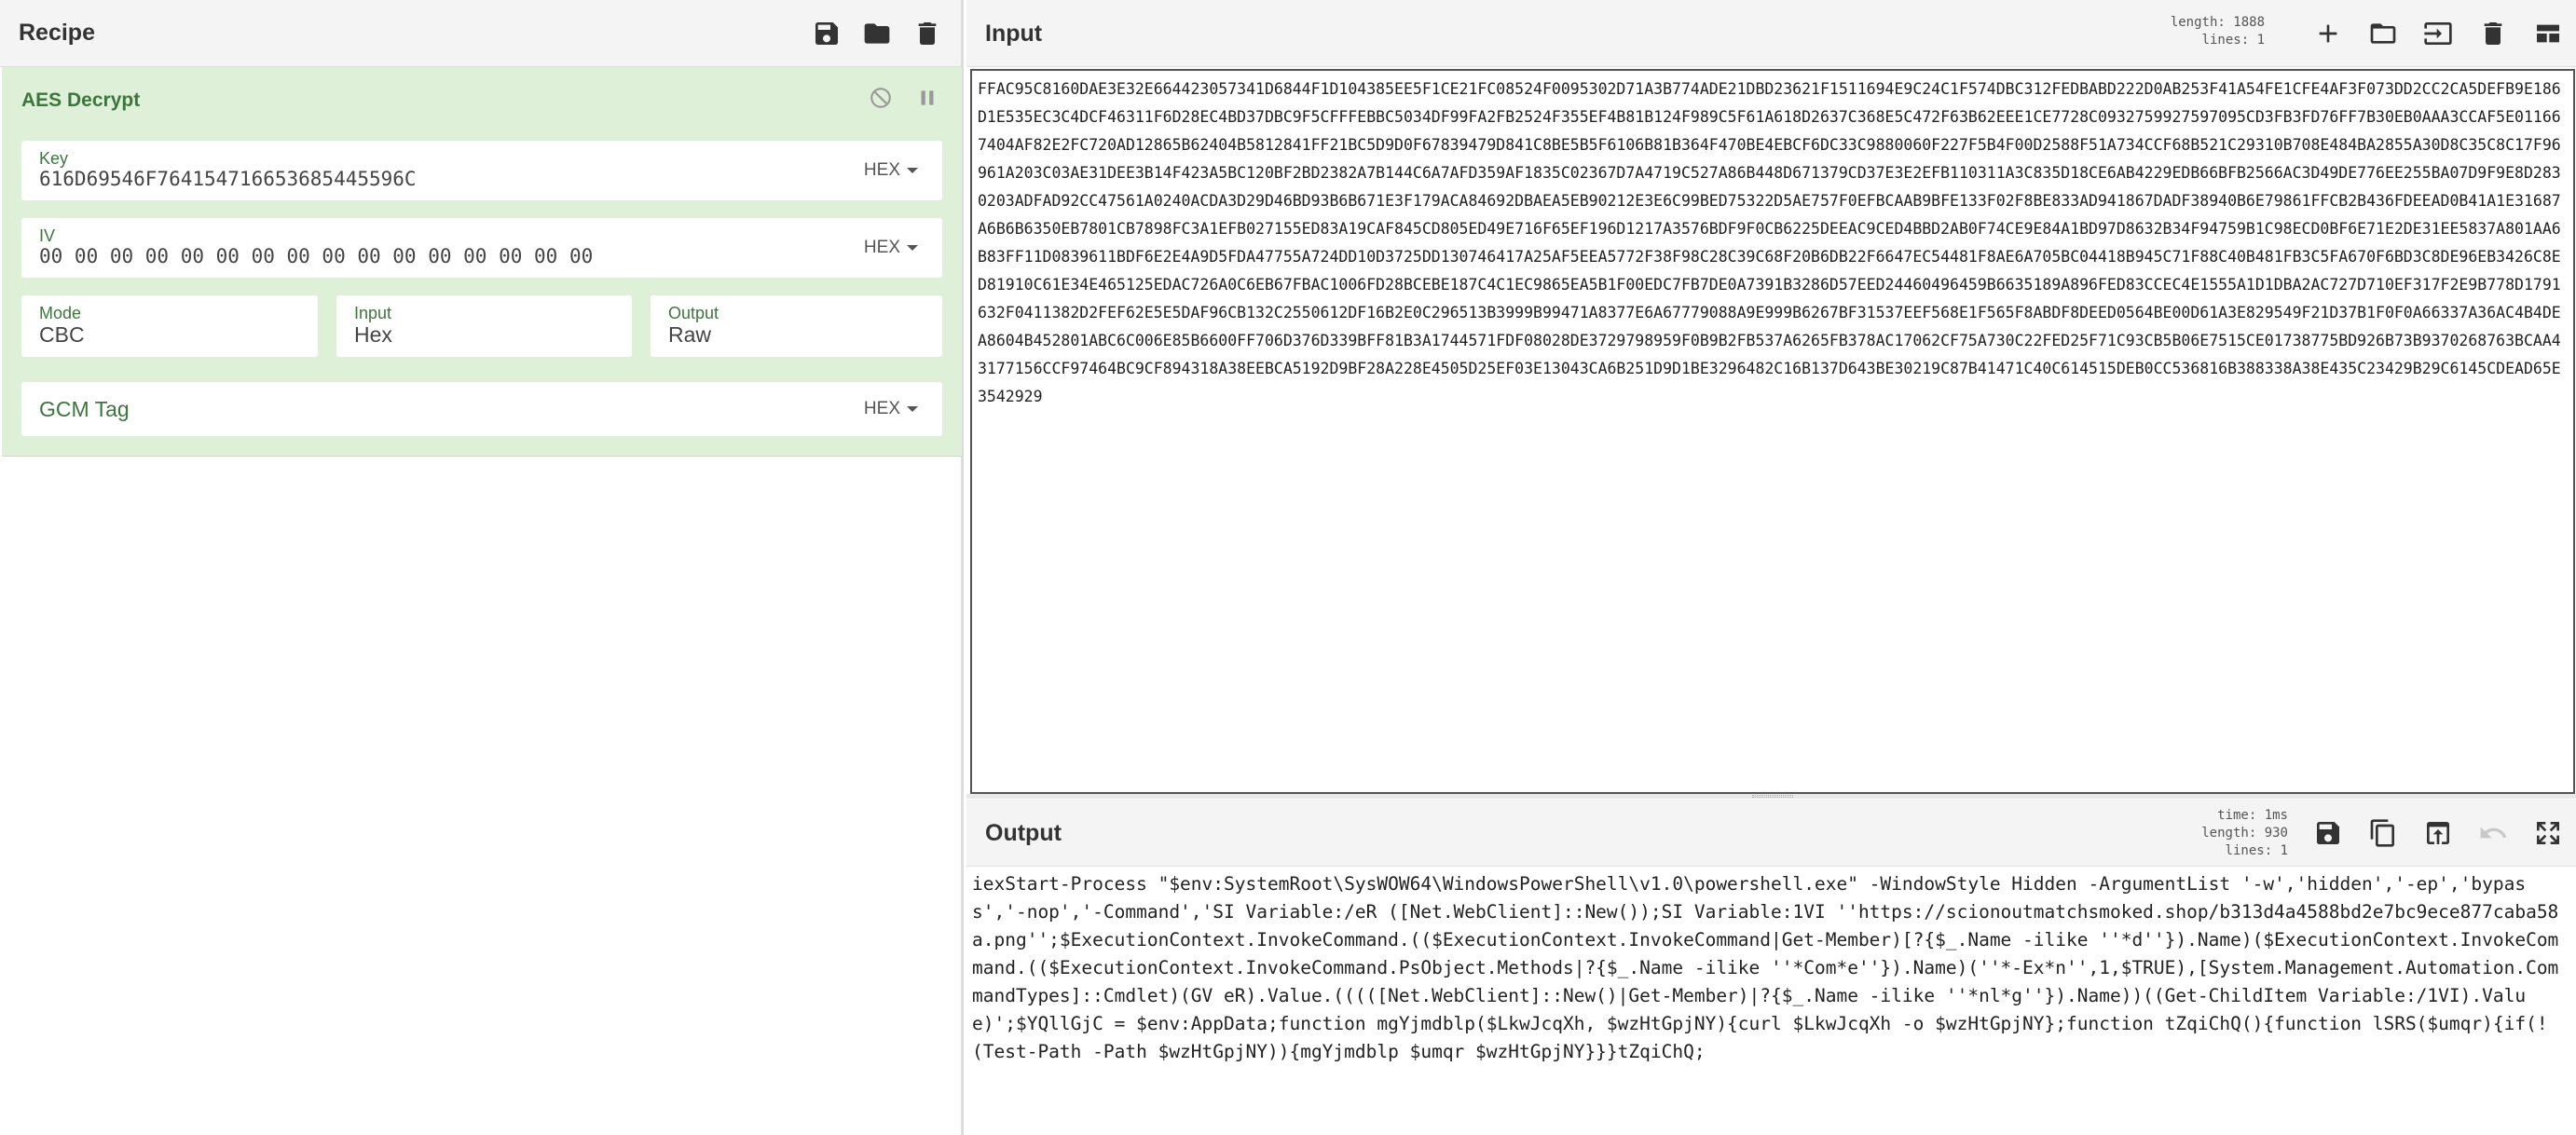 Image resolution: width=2576 pixels, height=1135 pixels. I want to click on input-format-select: Input Hex, so click(484, 326).